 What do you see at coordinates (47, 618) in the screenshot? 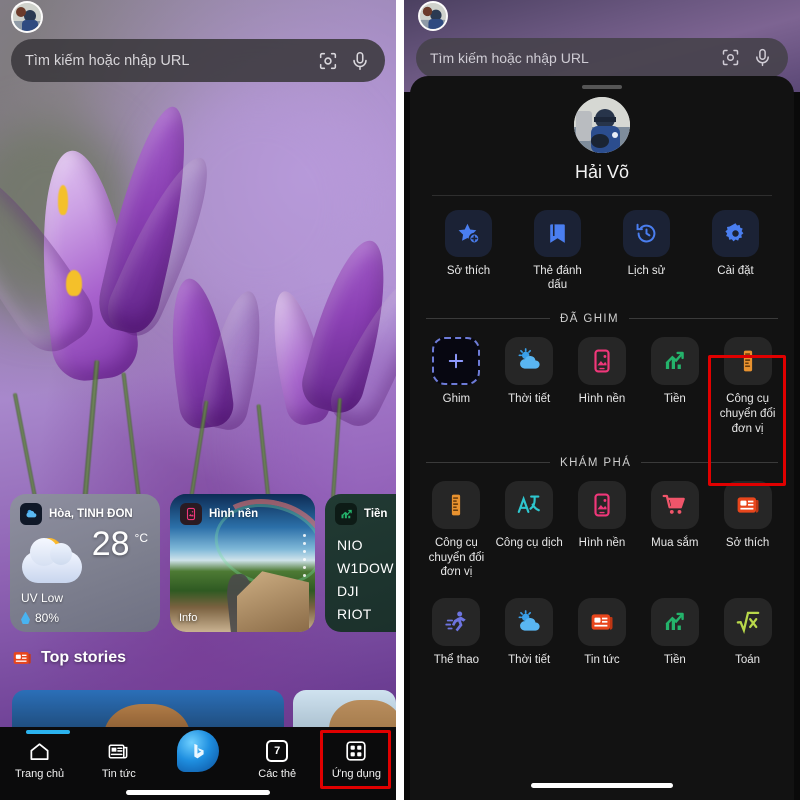
I see `humidity-value: 80%` at bounding box center [47, 618].